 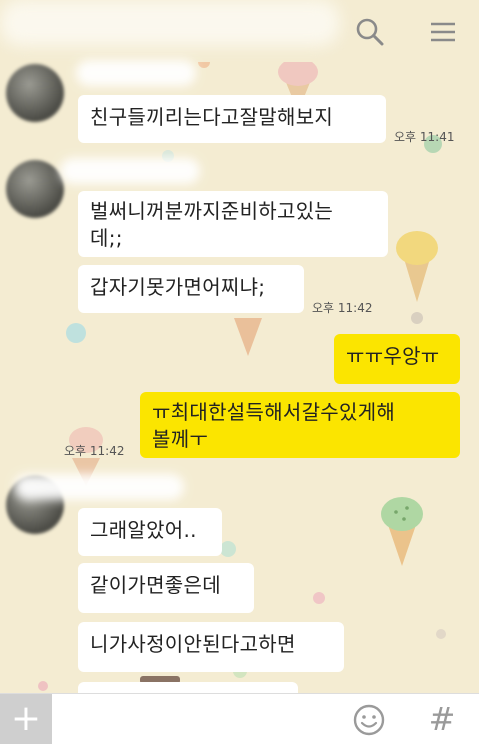 I want to click on message-time: 오후 11:41, so click(x=424, y=137).